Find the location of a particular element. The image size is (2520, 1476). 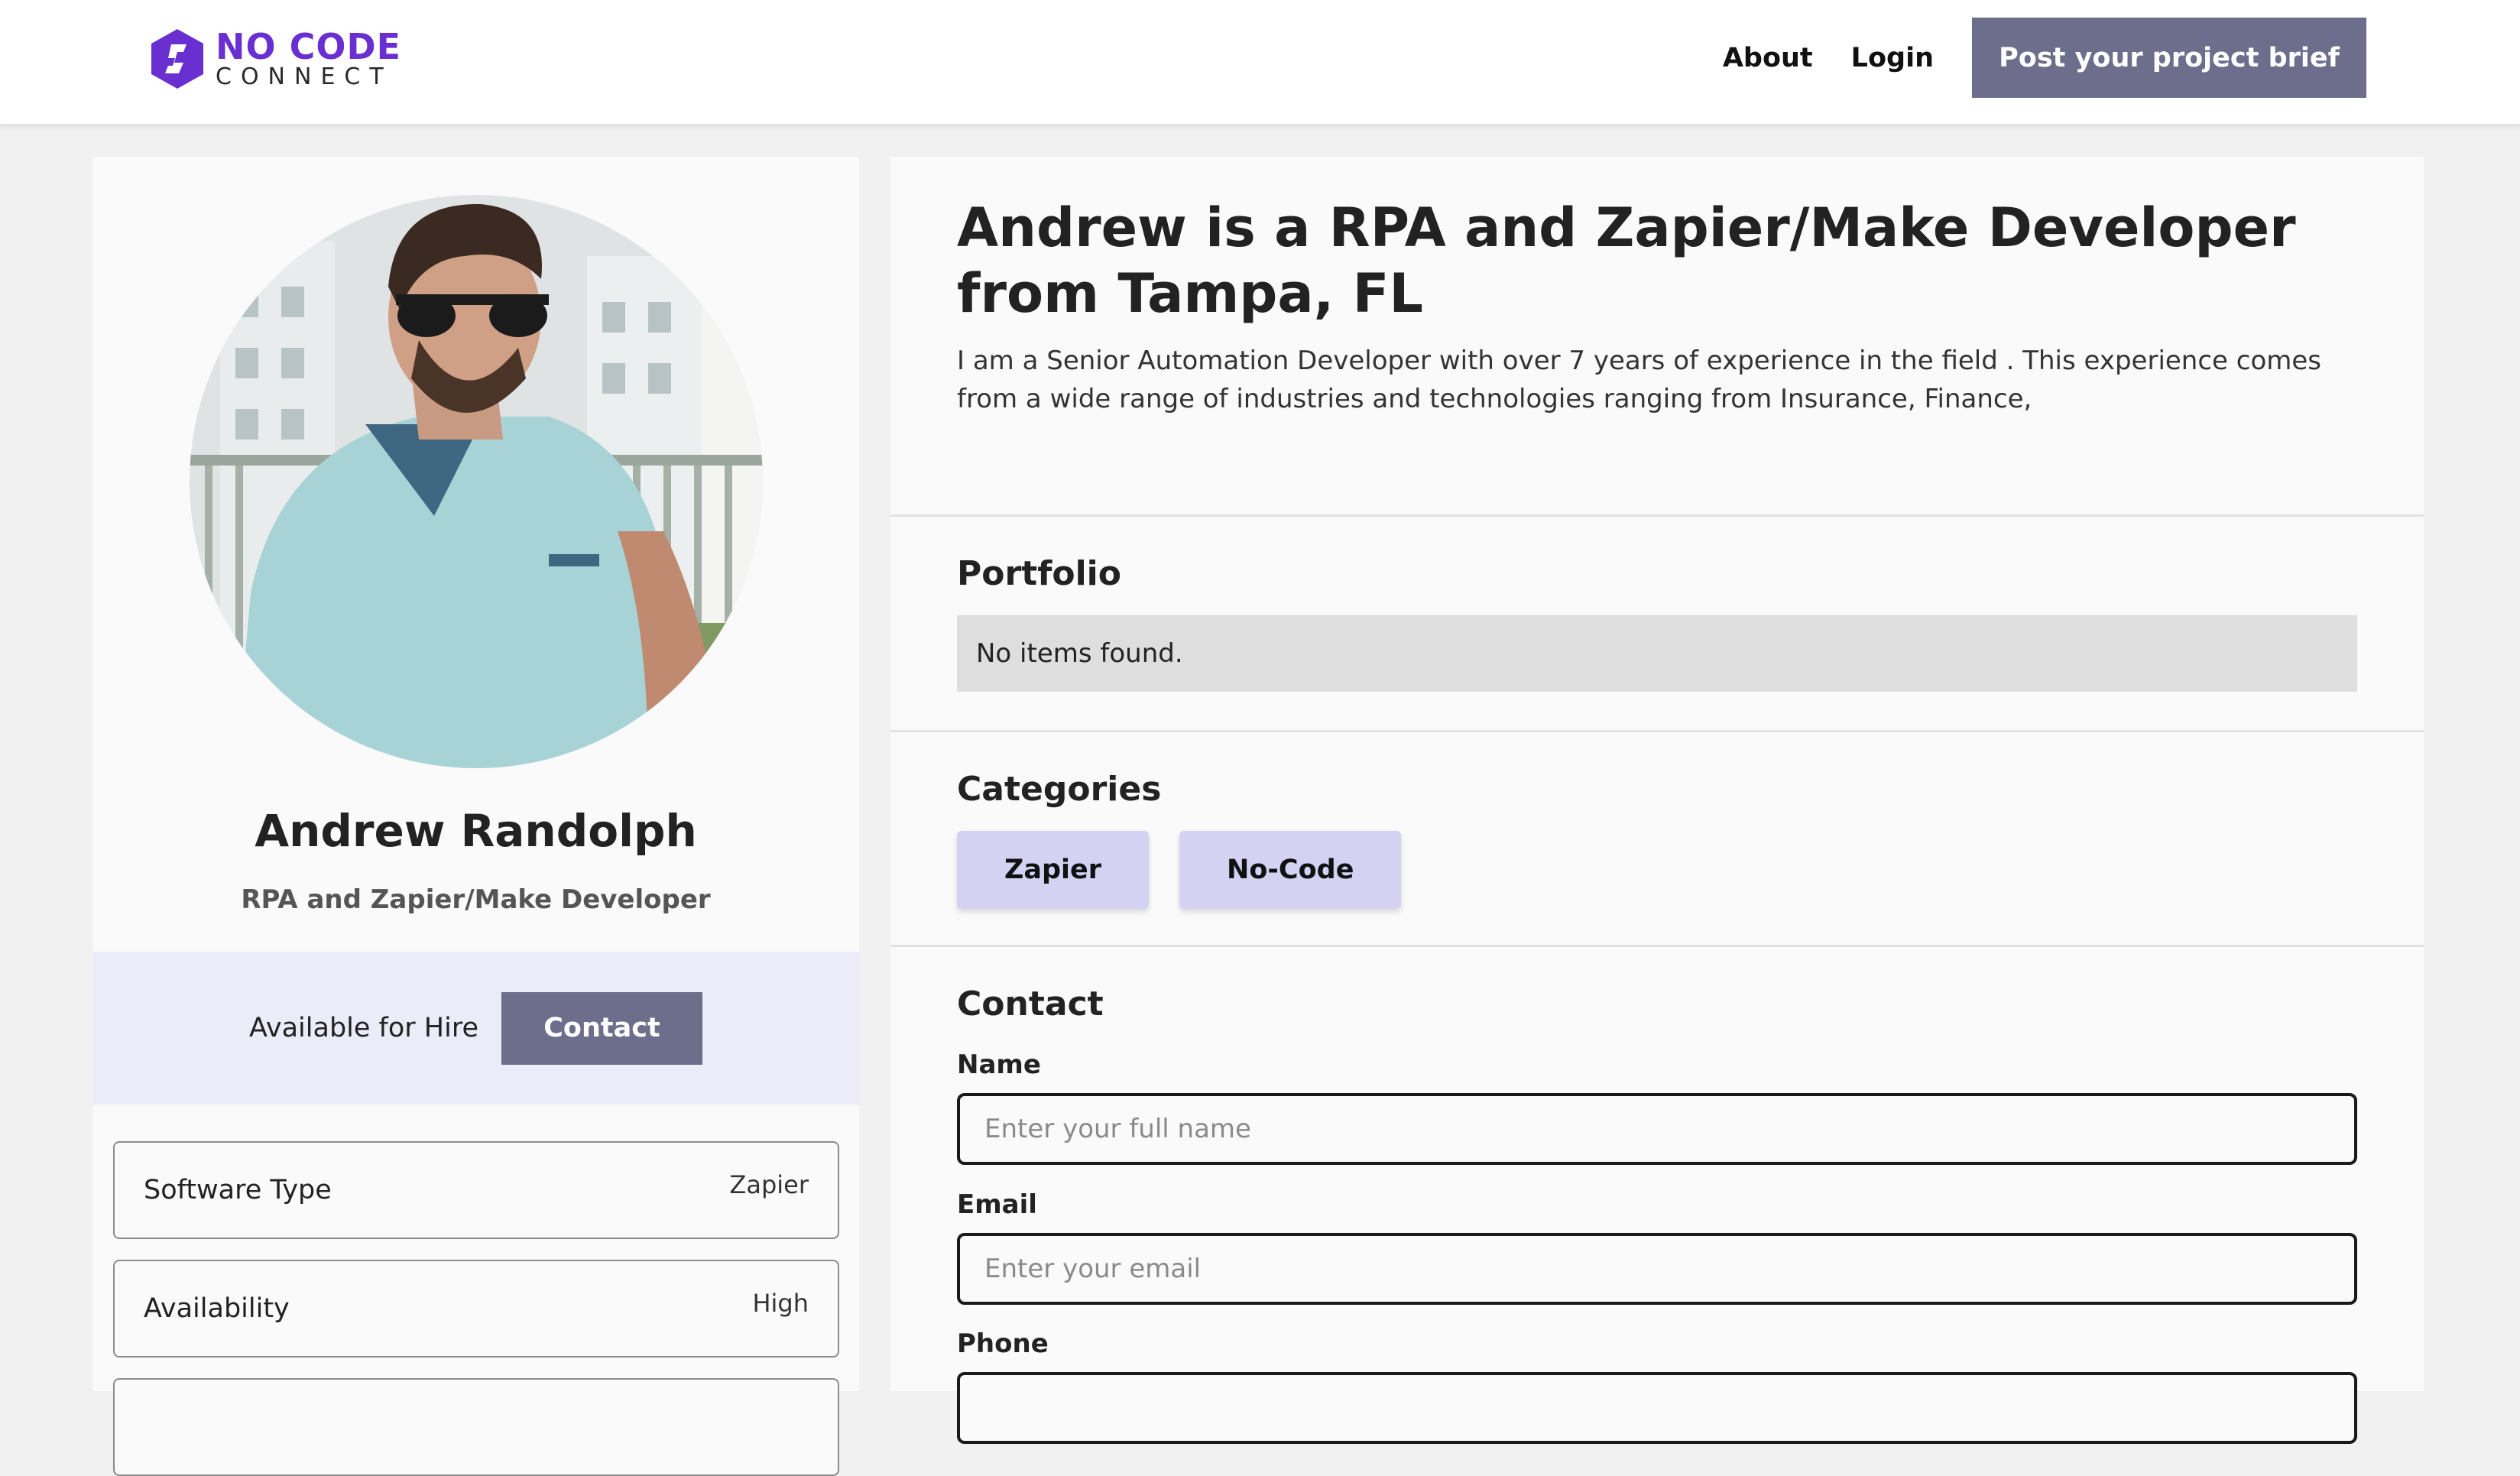

category-chip-zapier: Zapier is located at coordinates (1053, 870).